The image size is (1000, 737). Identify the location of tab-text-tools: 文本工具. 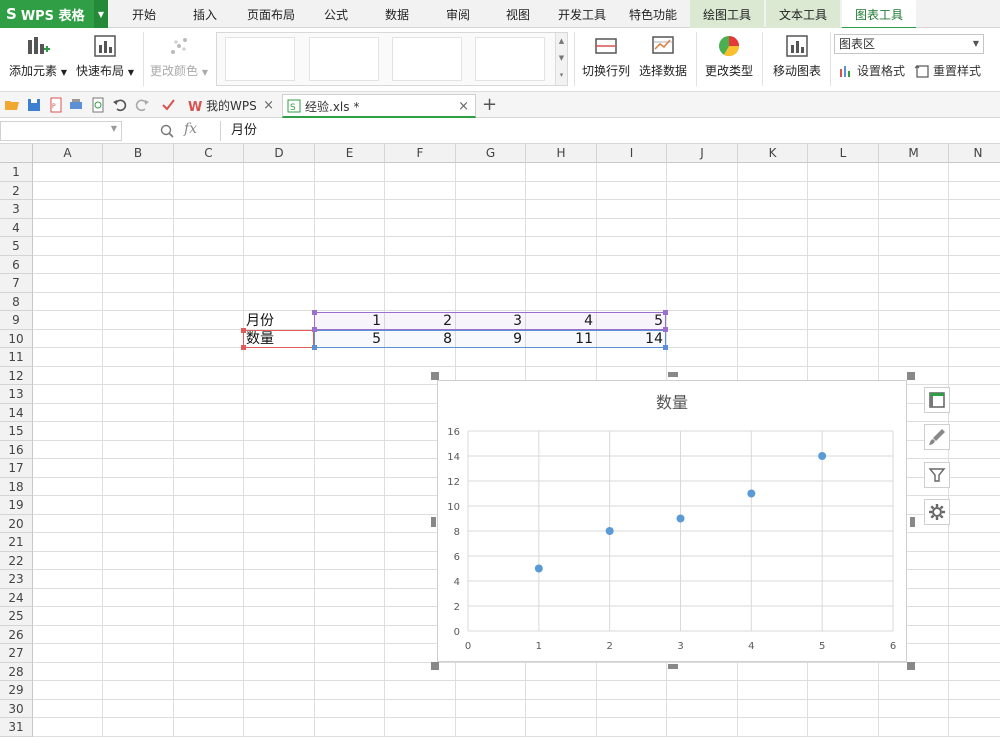
(803, 14).